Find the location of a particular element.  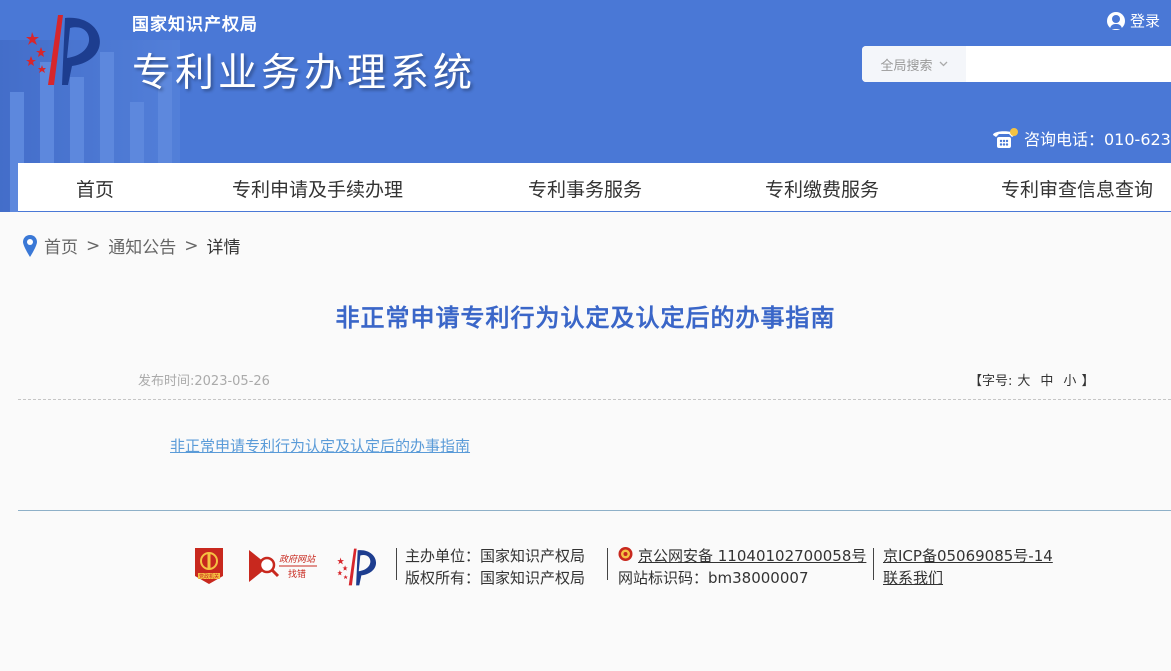

font-size-prefix: 【字号: is located at coordinates (991, 381).